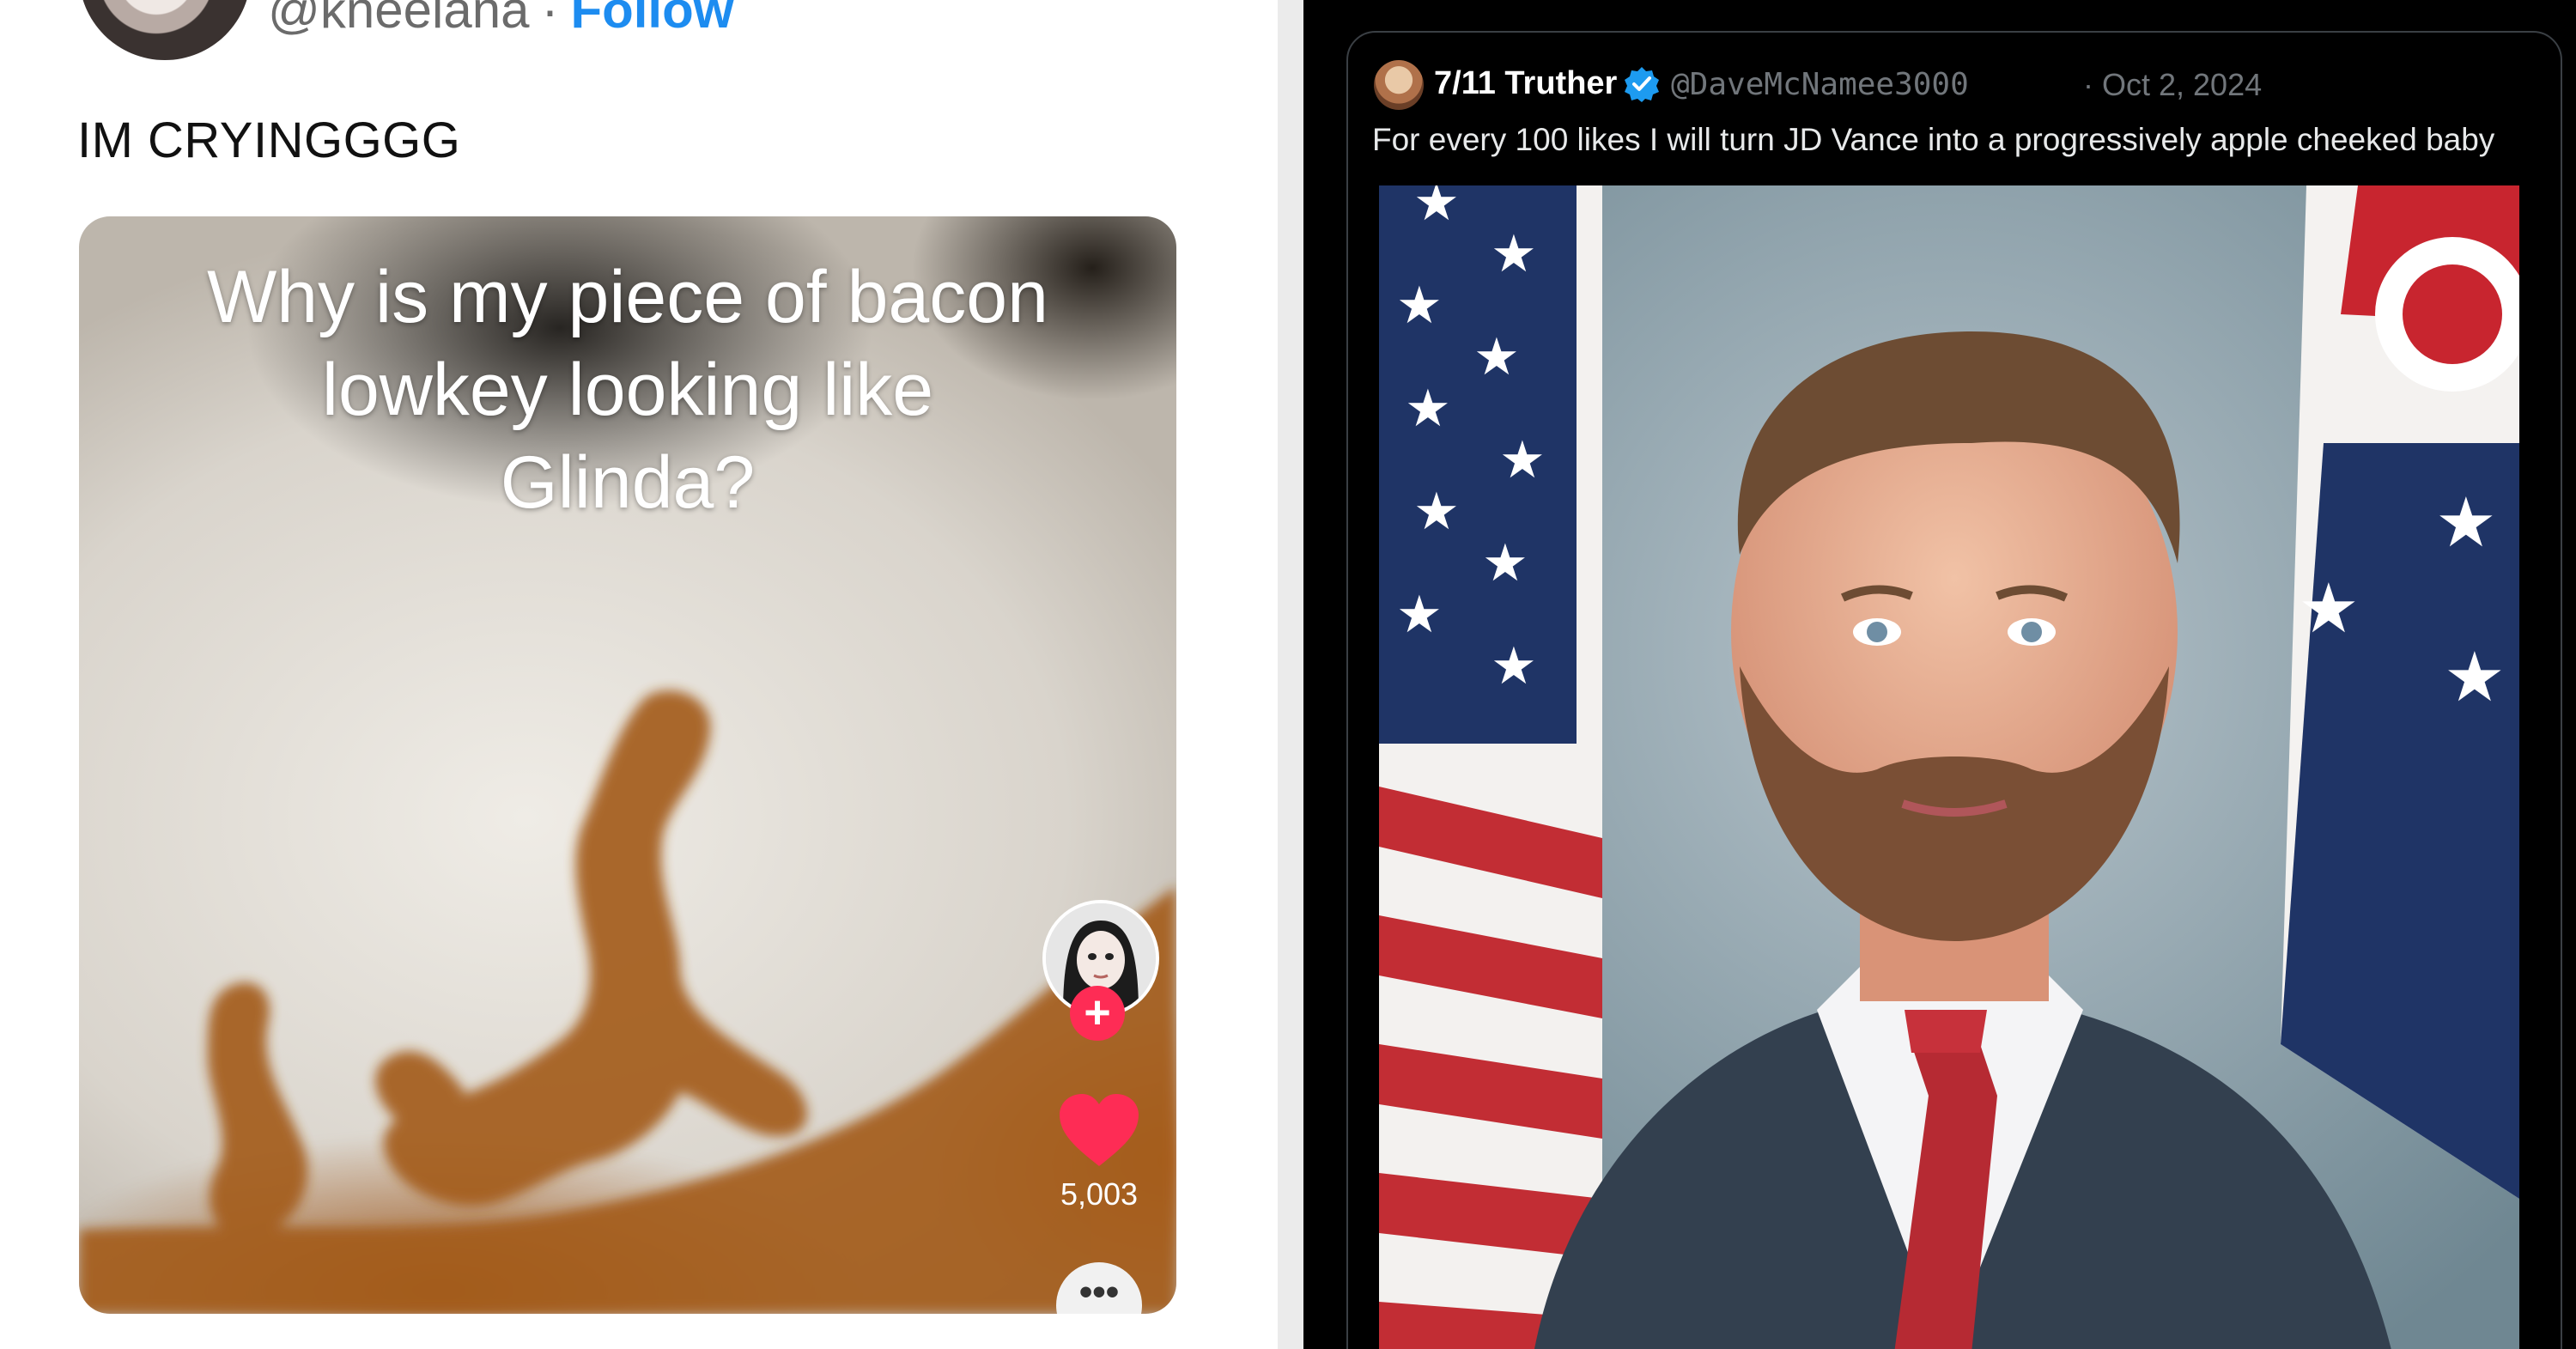 The width and height of the screenshot is (2576, 1349). Describe the element at coordinates (1399, 85) in the screenshot. I see `quoted-user-avatar` at that location.